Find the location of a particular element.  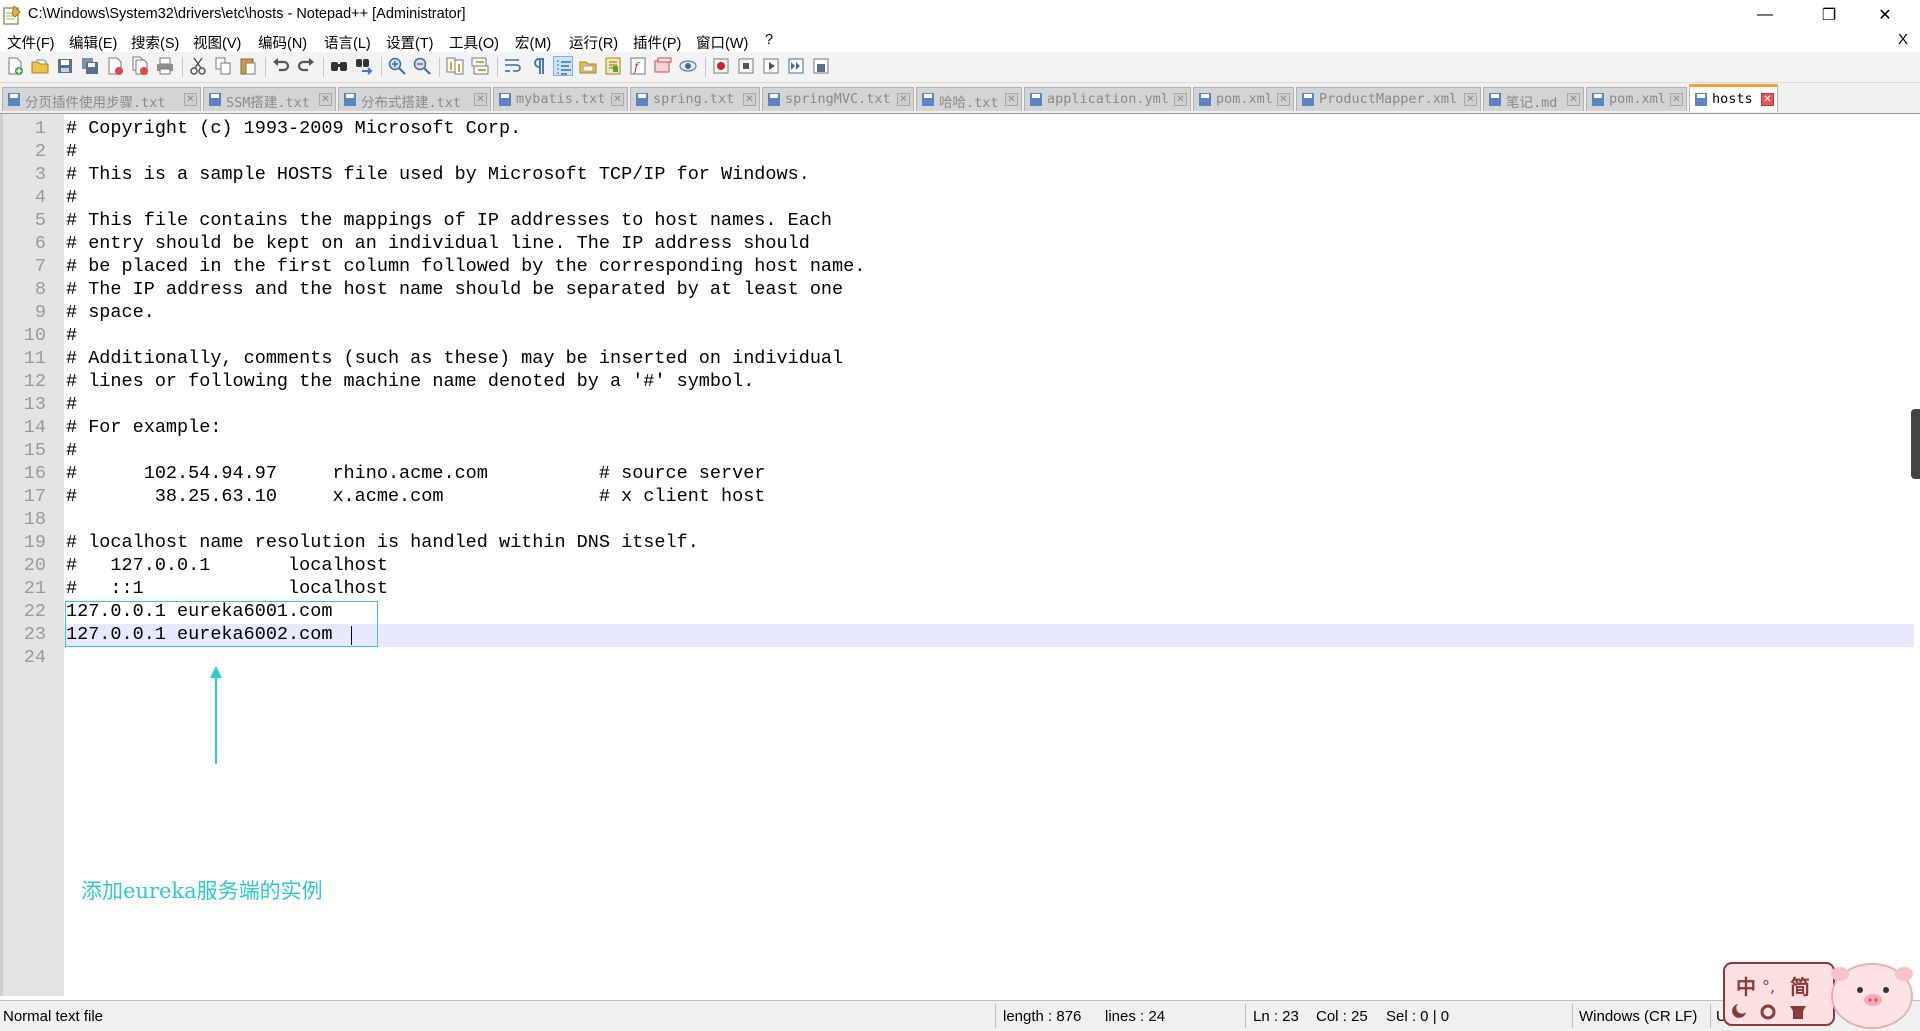

tab-document: springMVC.txt ✕ is located at coordinates (838, 99).